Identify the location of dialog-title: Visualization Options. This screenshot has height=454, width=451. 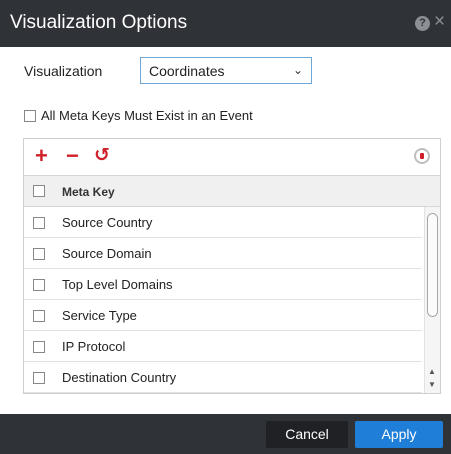
(99, 22).